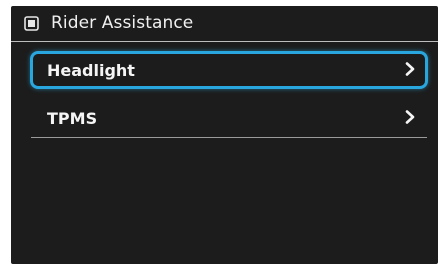  I want to click on header-divider, so click(224, 41).